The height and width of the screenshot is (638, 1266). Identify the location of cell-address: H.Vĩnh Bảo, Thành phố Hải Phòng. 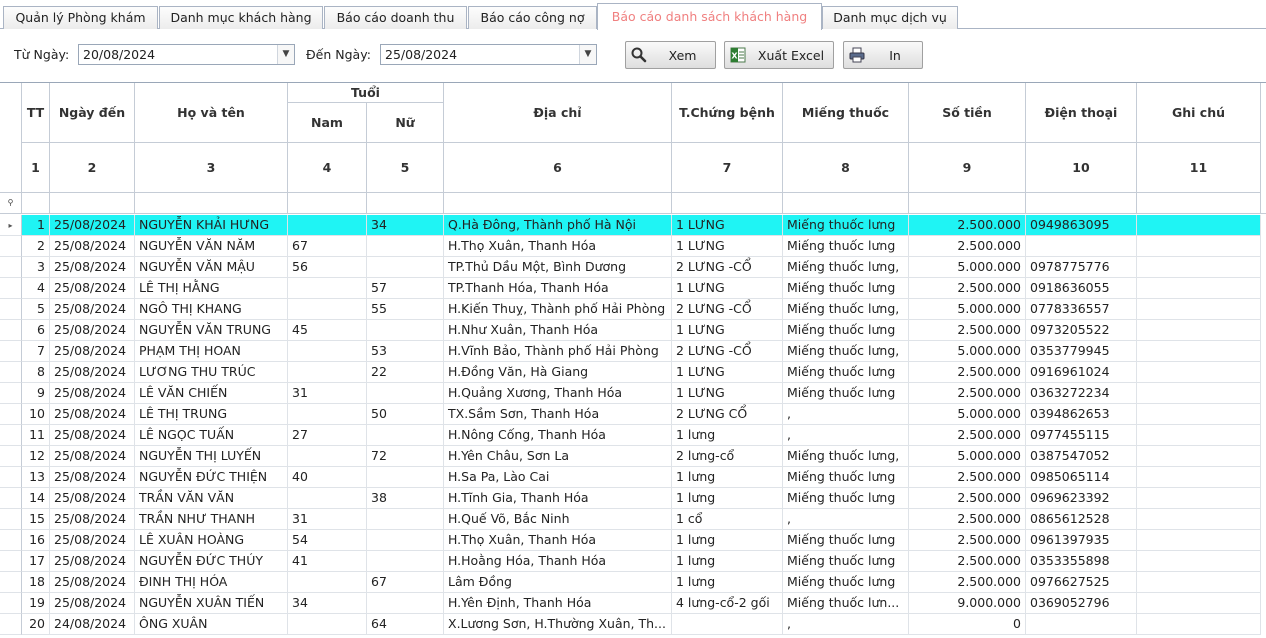
(558, 351).